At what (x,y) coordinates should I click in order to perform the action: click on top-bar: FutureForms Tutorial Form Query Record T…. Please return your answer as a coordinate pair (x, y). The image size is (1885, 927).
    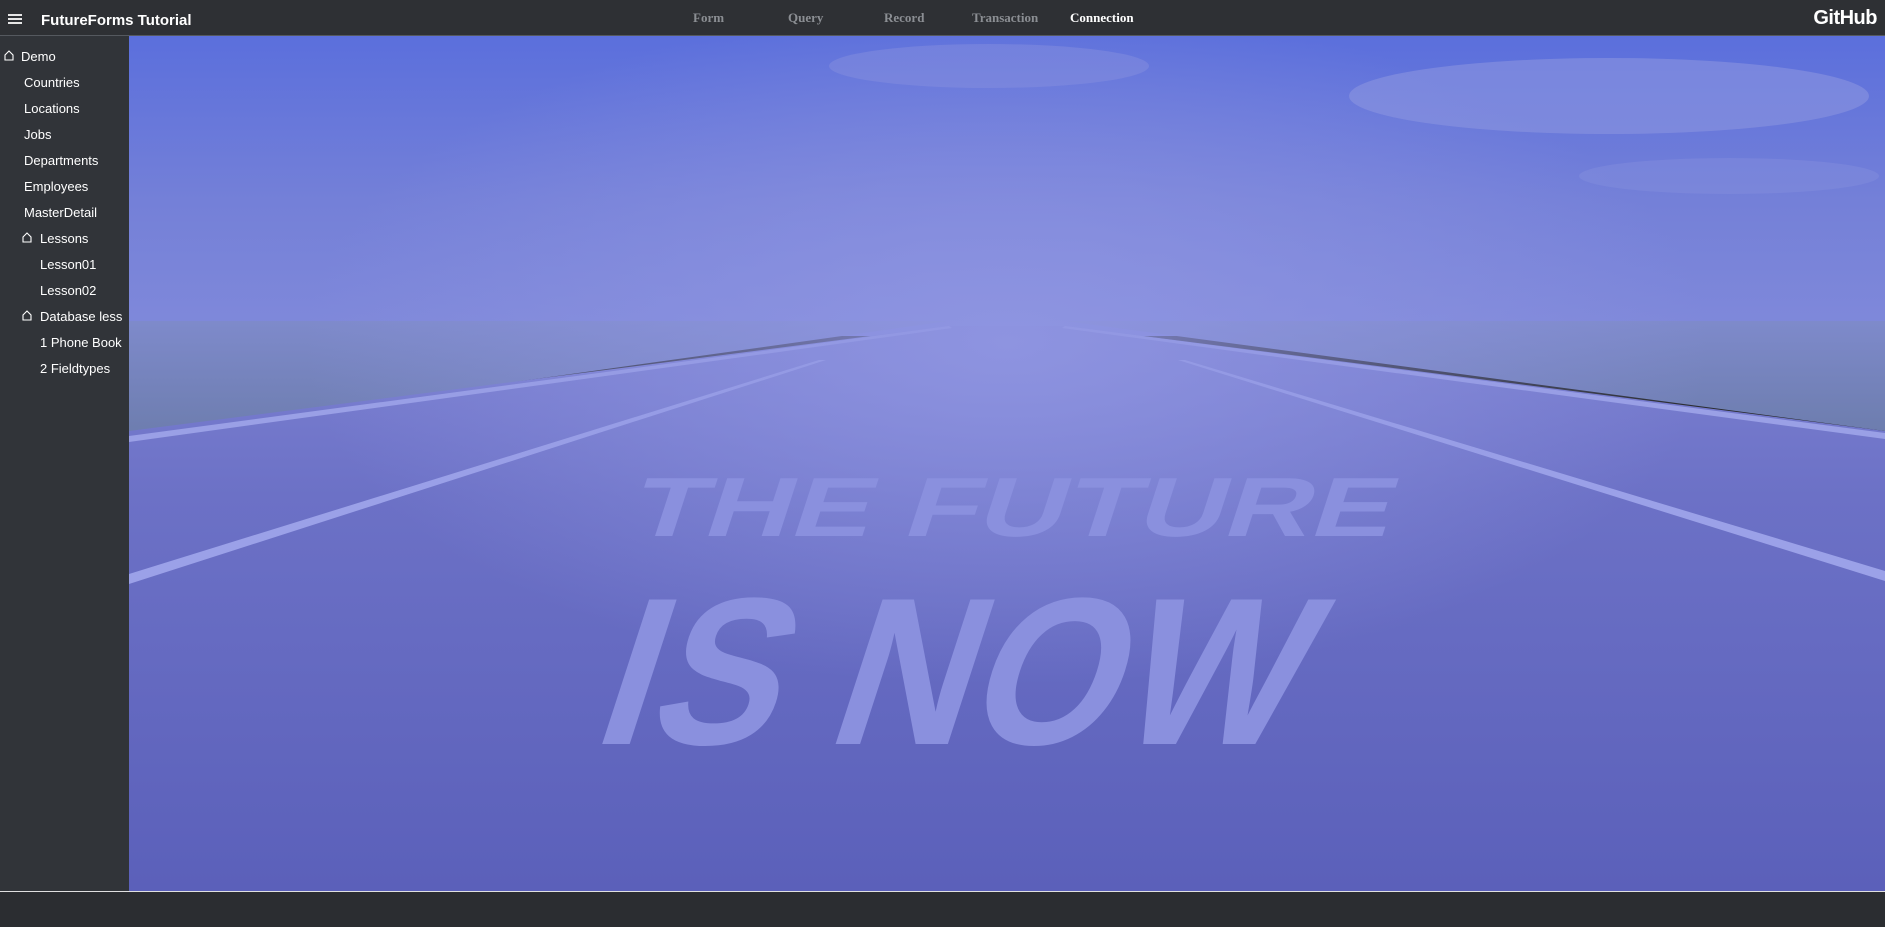
    Looking at the image, I should click on (942, 18).